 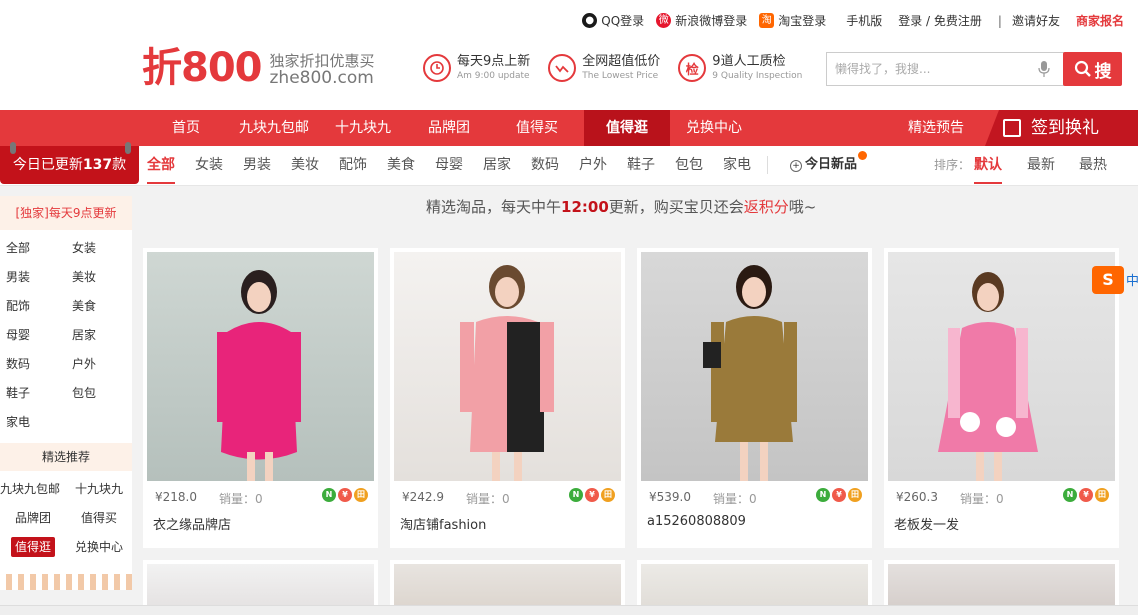 I want to click on sidebar-item-outdoor: 户外, so click(x=99, y=364).